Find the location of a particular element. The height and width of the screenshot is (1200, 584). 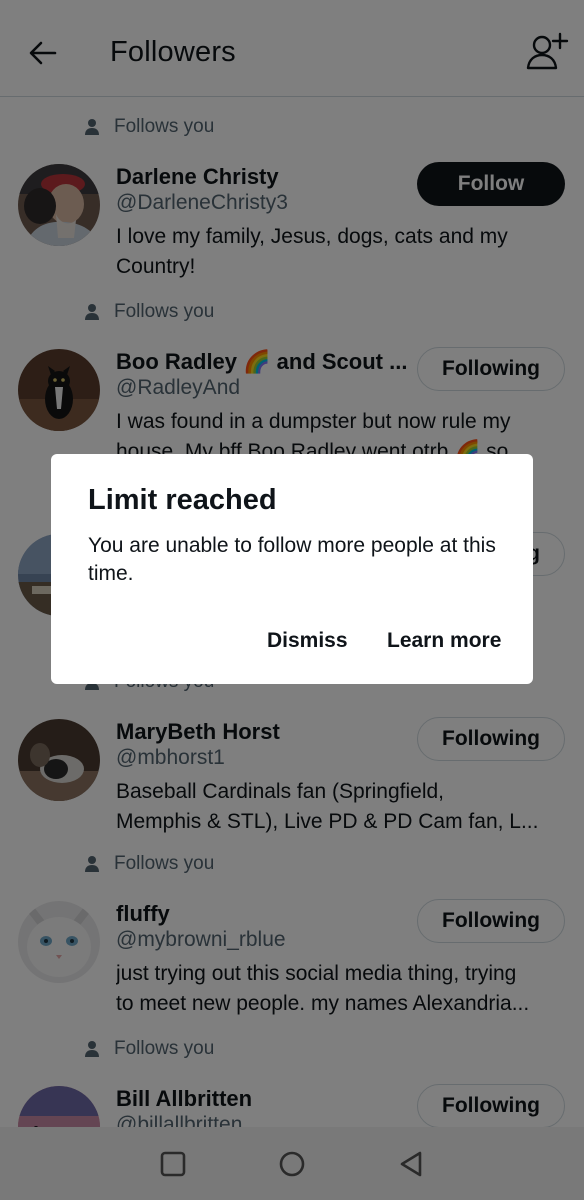

dialog-title: Limit reached is located at coordinates (182, 500).